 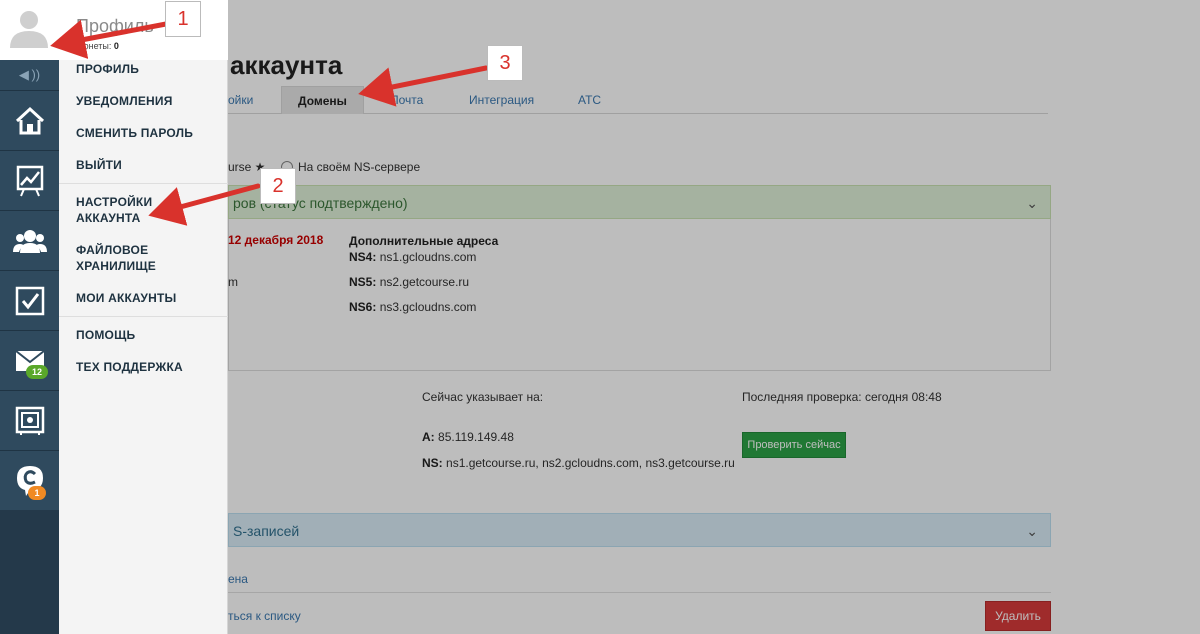 I want to click on annotation-number-3: 3, so click(x=505, y=63).